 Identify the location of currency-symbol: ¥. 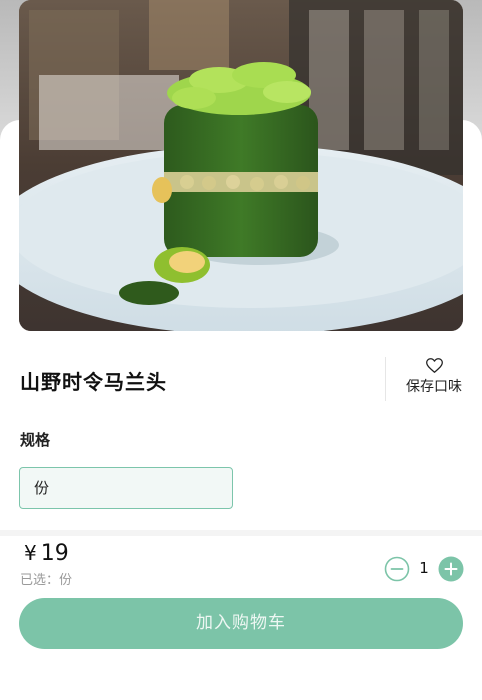
(30, 553).